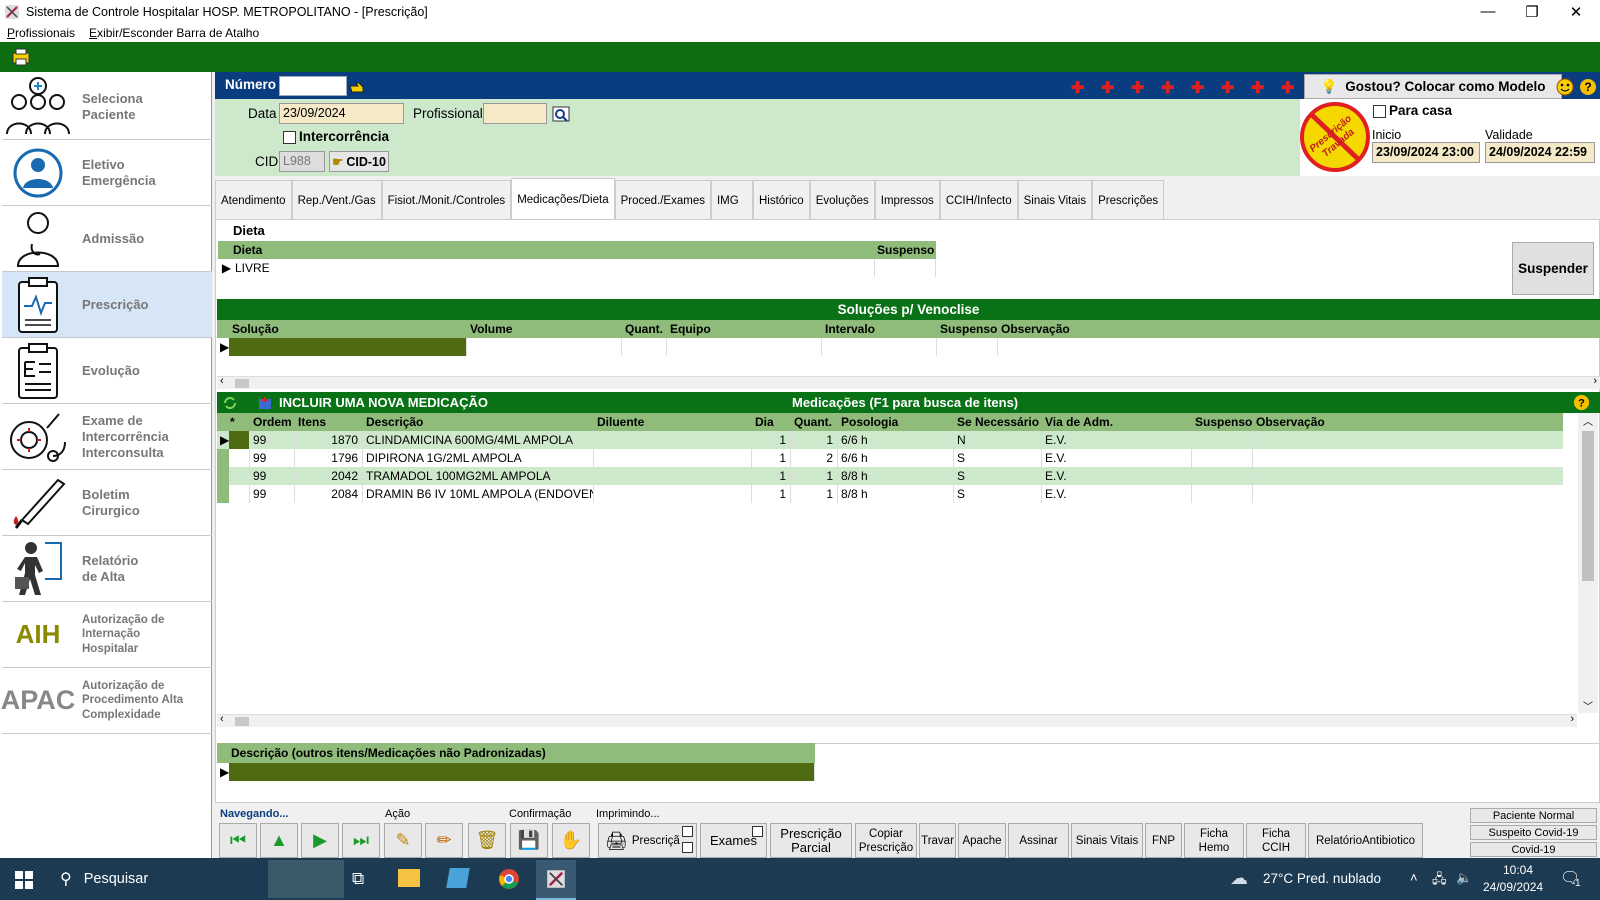 This screenshot has width=1600, height=900. Describe the element at coordinates (348, 347) in the screenshot. I see `solucao-cell` at that location.